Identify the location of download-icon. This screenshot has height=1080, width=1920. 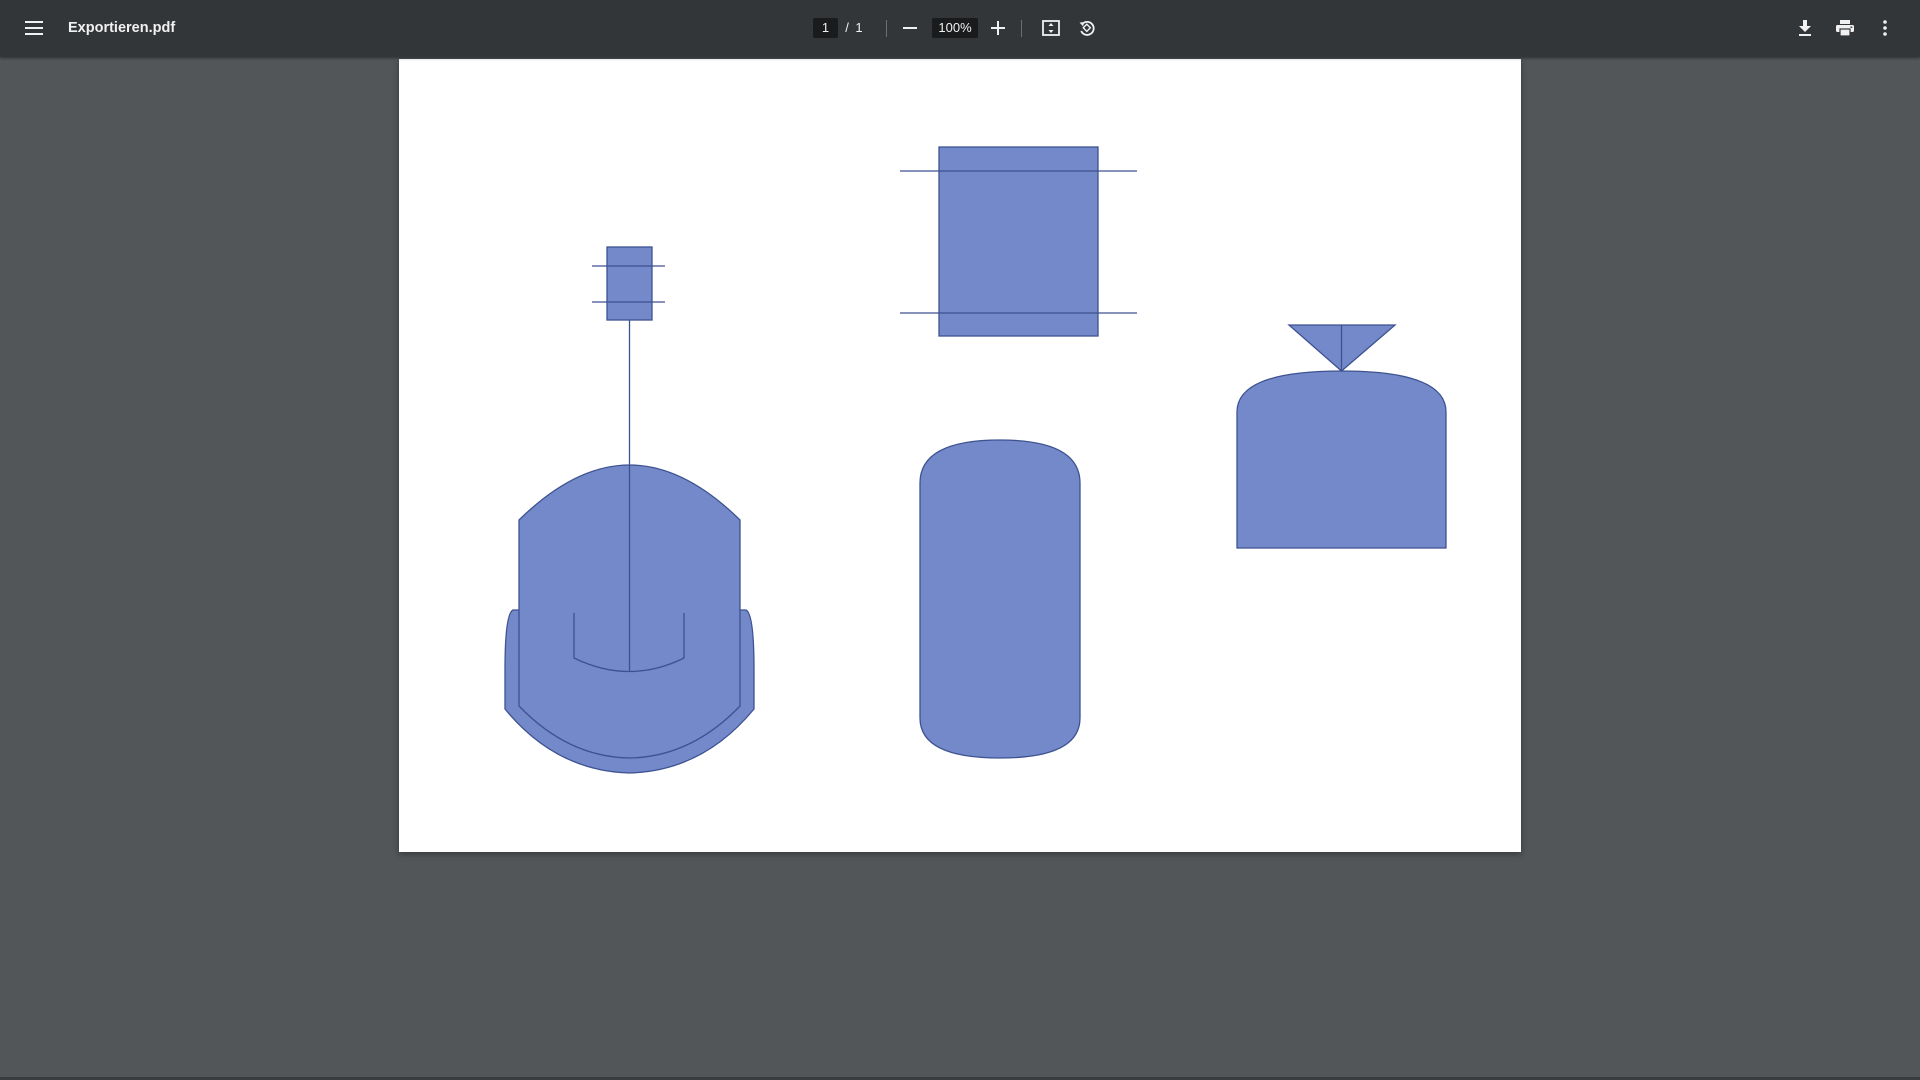
(1805, 28).